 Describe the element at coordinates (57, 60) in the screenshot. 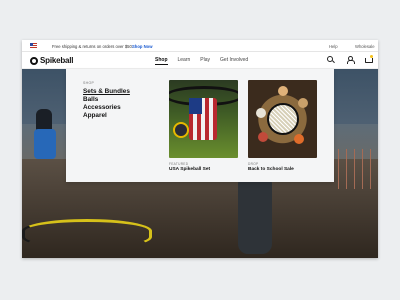

I see `brand-name: Spikeball` at that location.